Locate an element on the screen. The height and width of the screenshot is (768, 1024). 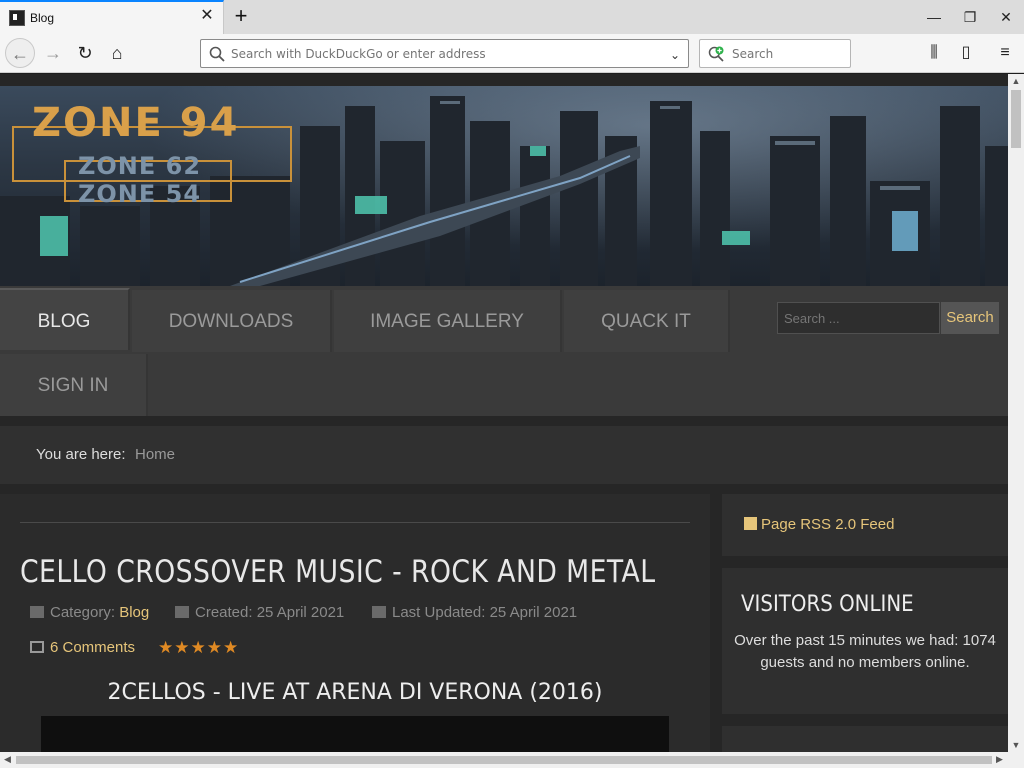
site-logo: ZONE 94 is located at coordinates (135, 123).